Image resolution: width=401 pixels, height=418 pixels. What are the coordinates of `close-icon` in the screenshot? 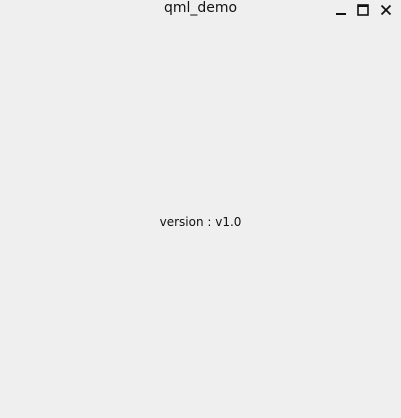 It's located at (386, 10).